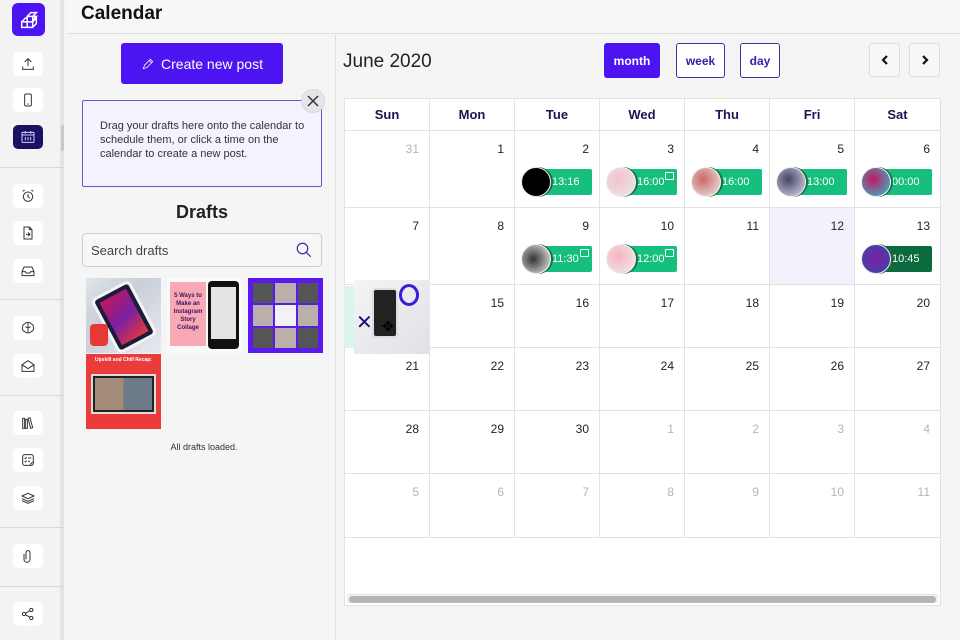  What do you see at coordinates (28, 366) in the screenshot?
I see `rail-email-button` at bounding box center [28, 366].